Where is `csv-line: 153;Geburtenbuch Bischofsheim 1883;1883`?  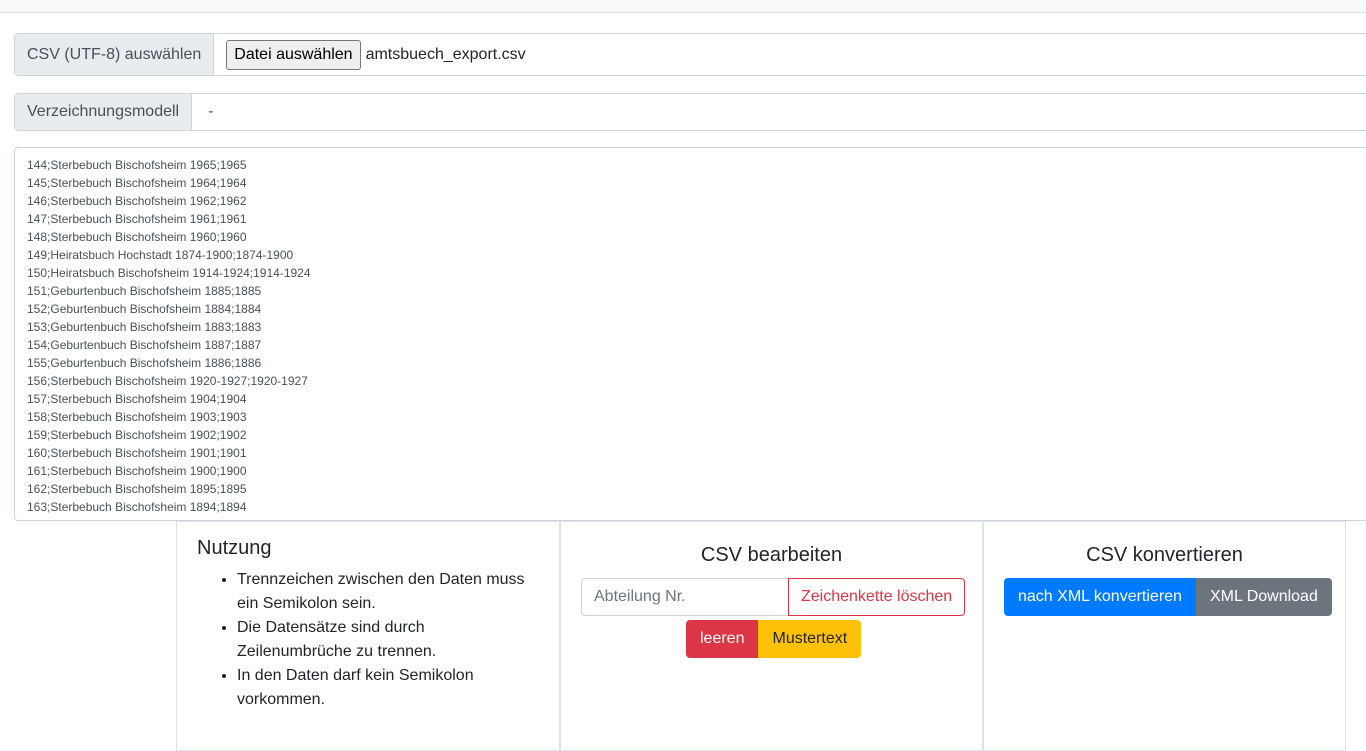 csv-line: 153;Geburtenbuch Bischofsheim 1883;1883 is located at coordinates (144, 327).